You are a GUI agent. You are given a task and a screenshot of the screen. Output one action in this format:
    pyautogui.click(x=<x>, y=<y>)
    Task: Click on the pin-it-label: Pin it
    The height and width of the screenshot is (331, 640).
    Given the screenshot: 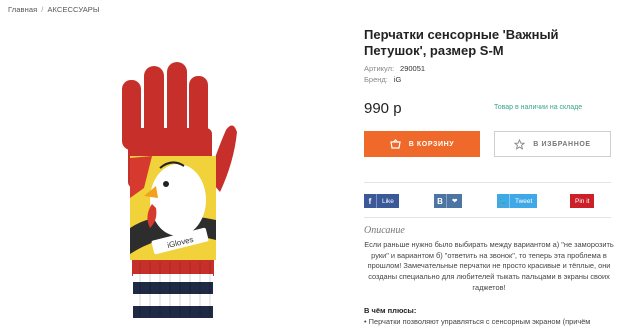 What is the action you would take?
    pyautogui.click(x=582, y=201)
    